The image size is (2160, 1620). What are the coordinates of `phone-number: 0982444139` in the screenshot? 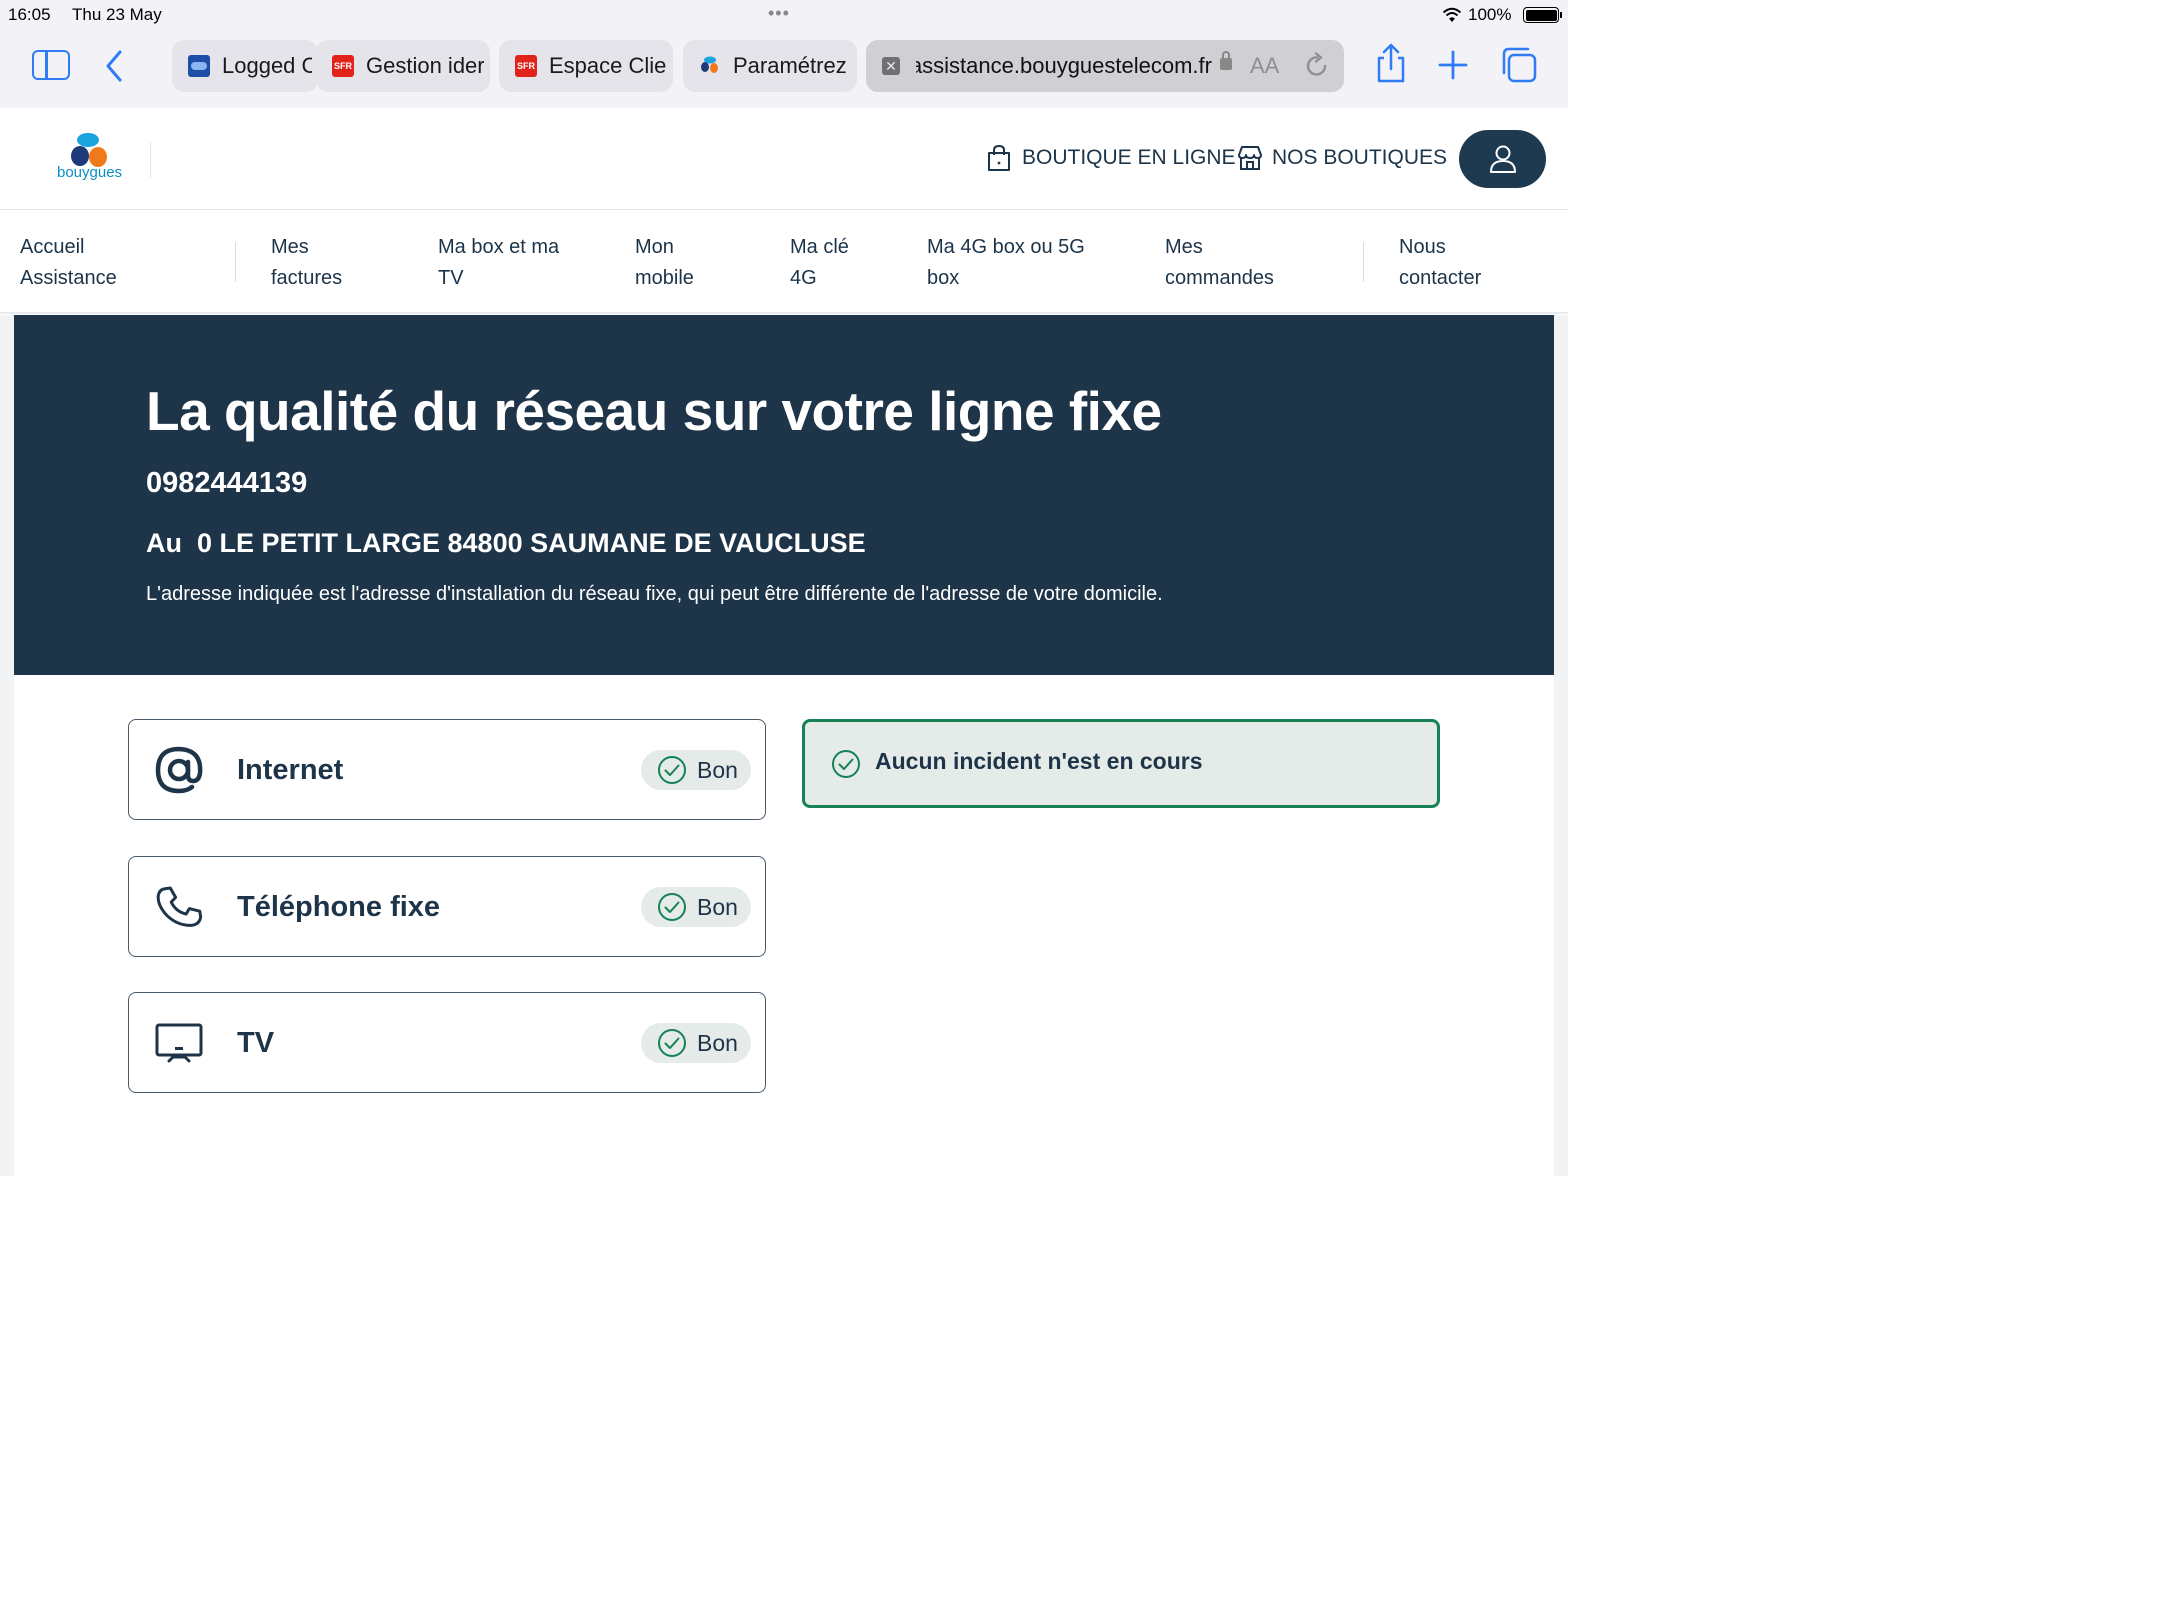 It's located at (227, 483).